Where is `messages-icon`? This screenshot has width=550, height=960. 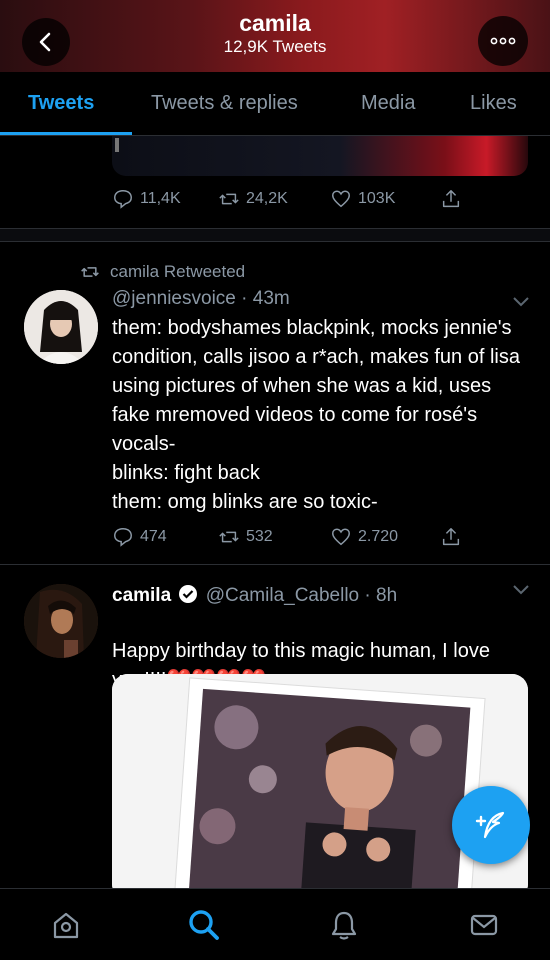
messages-icon is located at coordinates (484, 925).